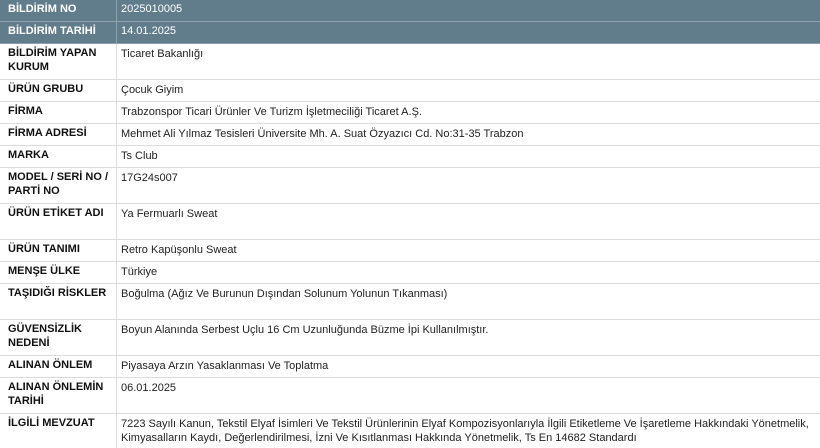 Image resolution: width=820 pixels, height=448 pixels. What do you see at coordinates (58, 396) in the screenshot?
I see `label-alinan-onlemin-tarihi: ALINAN ÖNLEMİN TARİHİ` at bounding box center [58, 396].